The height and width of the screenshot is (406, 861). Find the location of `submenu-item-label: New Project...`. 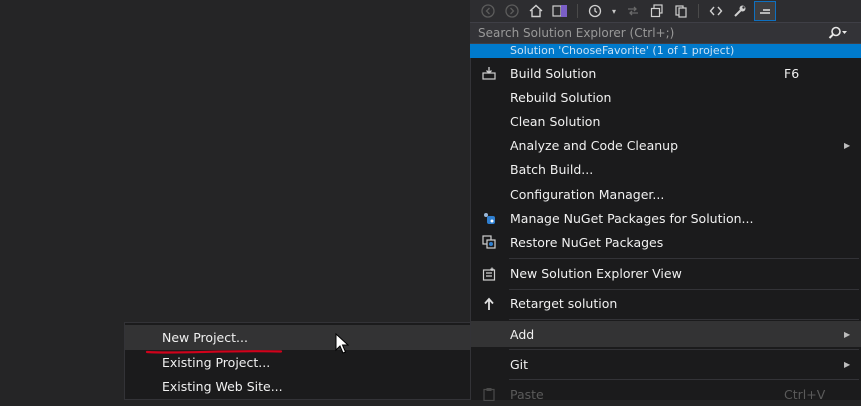

submenu-item-label: New Project... is located at coordinates (205, 337).